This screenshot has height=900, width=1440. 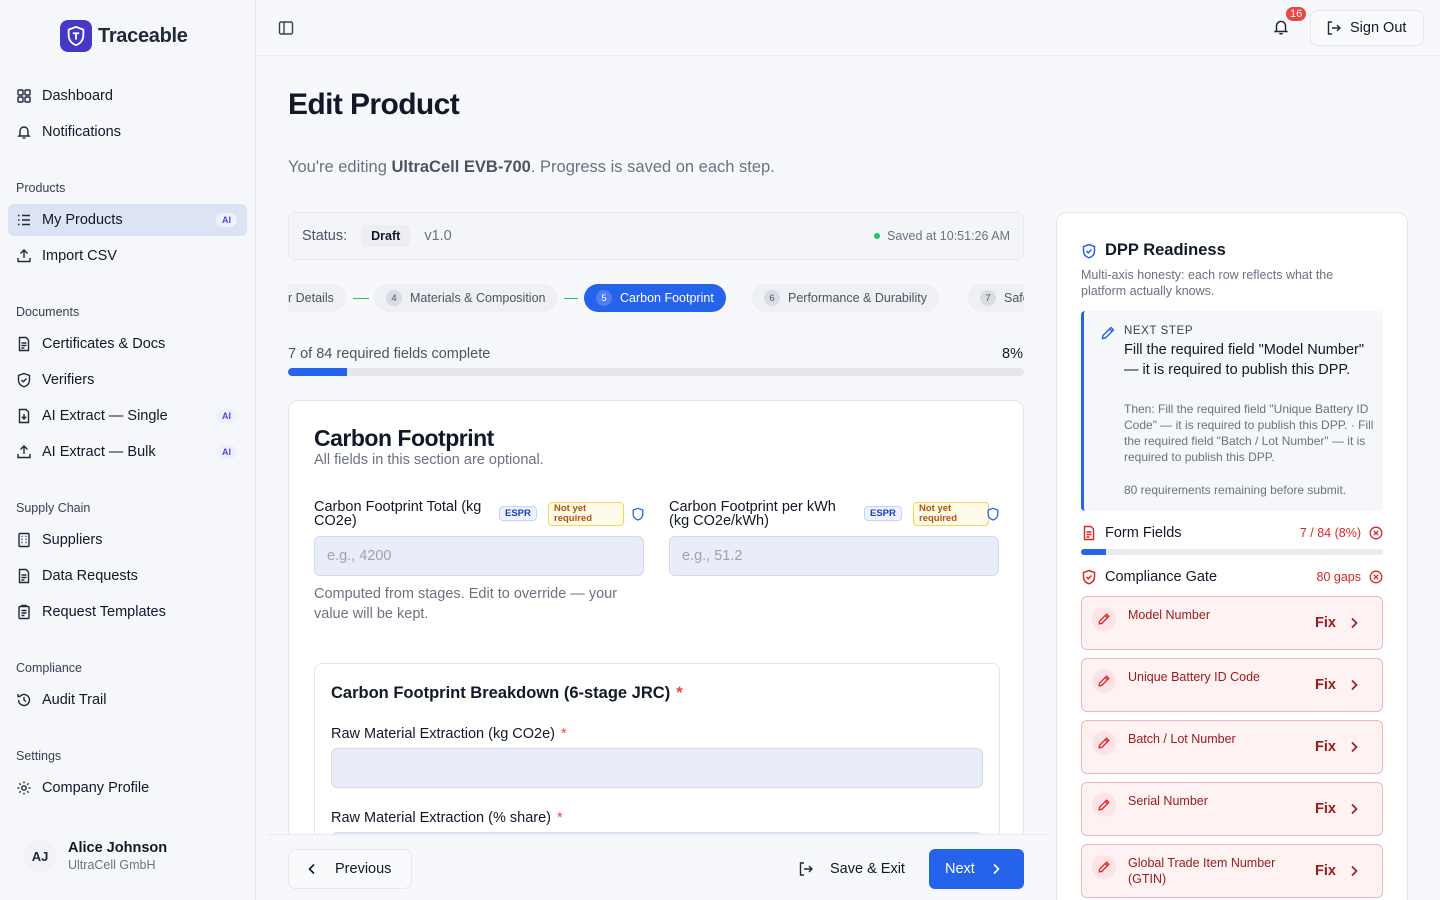 I want to click on gap-item-model-number: Model Number Fix, so click(x=1232, y=623).